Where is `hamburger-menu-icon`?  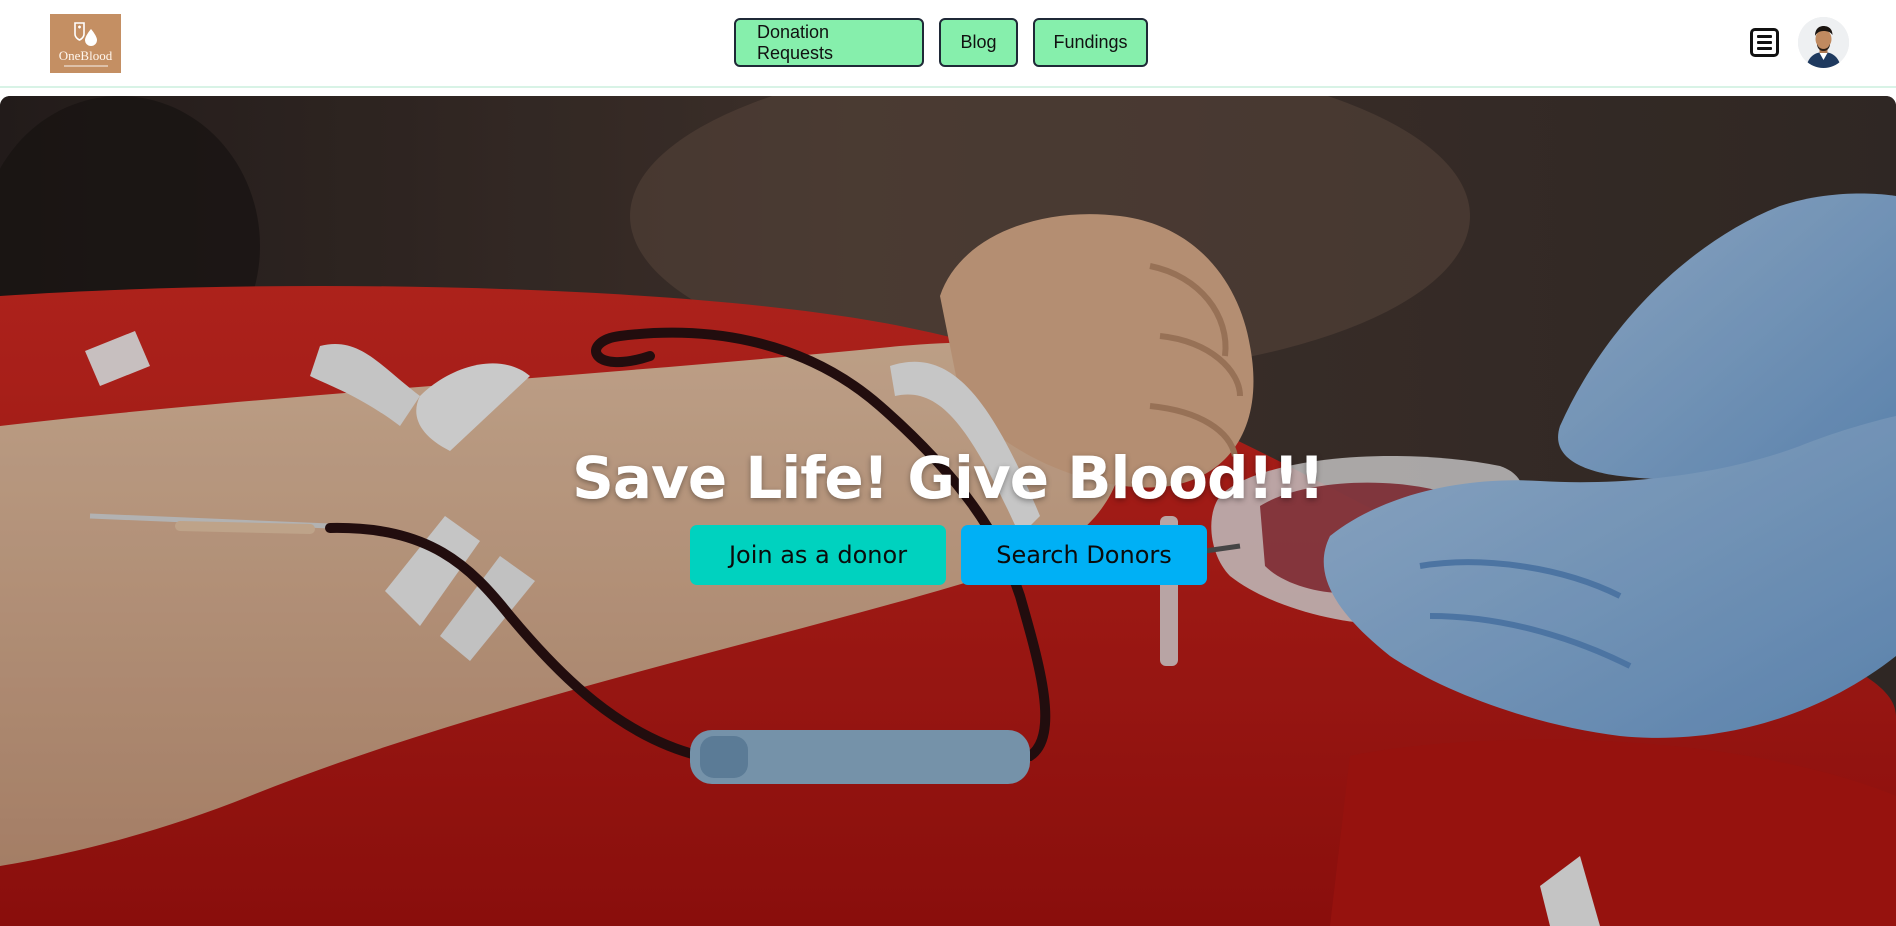 hamburger-menu-icon is located at coordinates (1764, 42).